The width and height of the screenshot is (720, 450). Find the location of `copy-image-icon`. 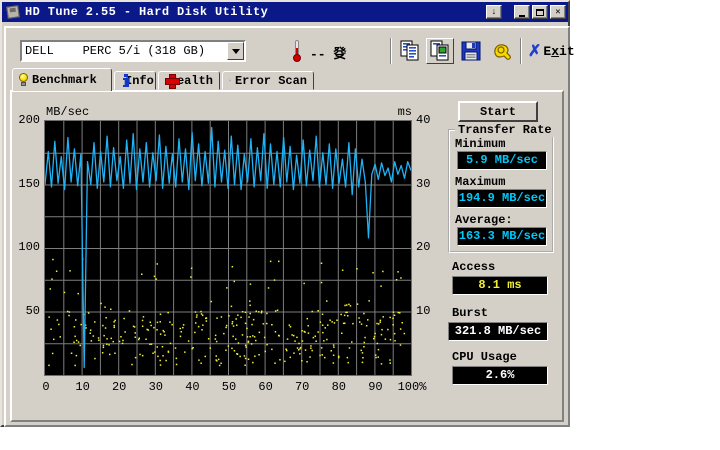

copy-image-icon is located at coordinates (439, 50).